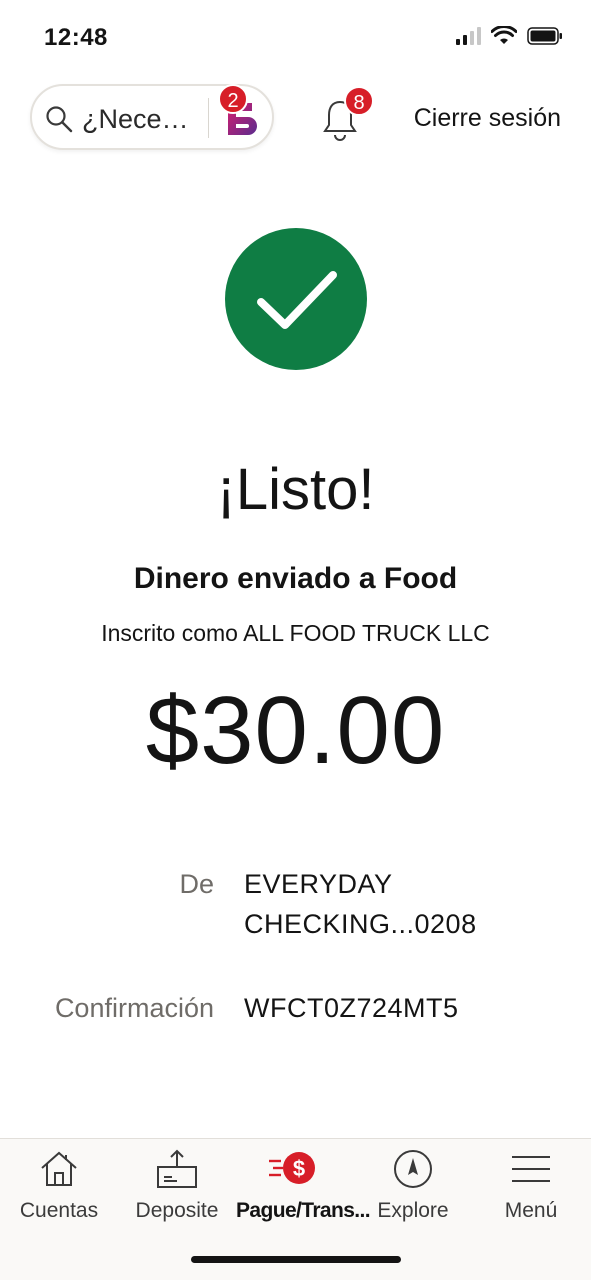  I want to click on amount-sent: $30.00, so click(295, 730).